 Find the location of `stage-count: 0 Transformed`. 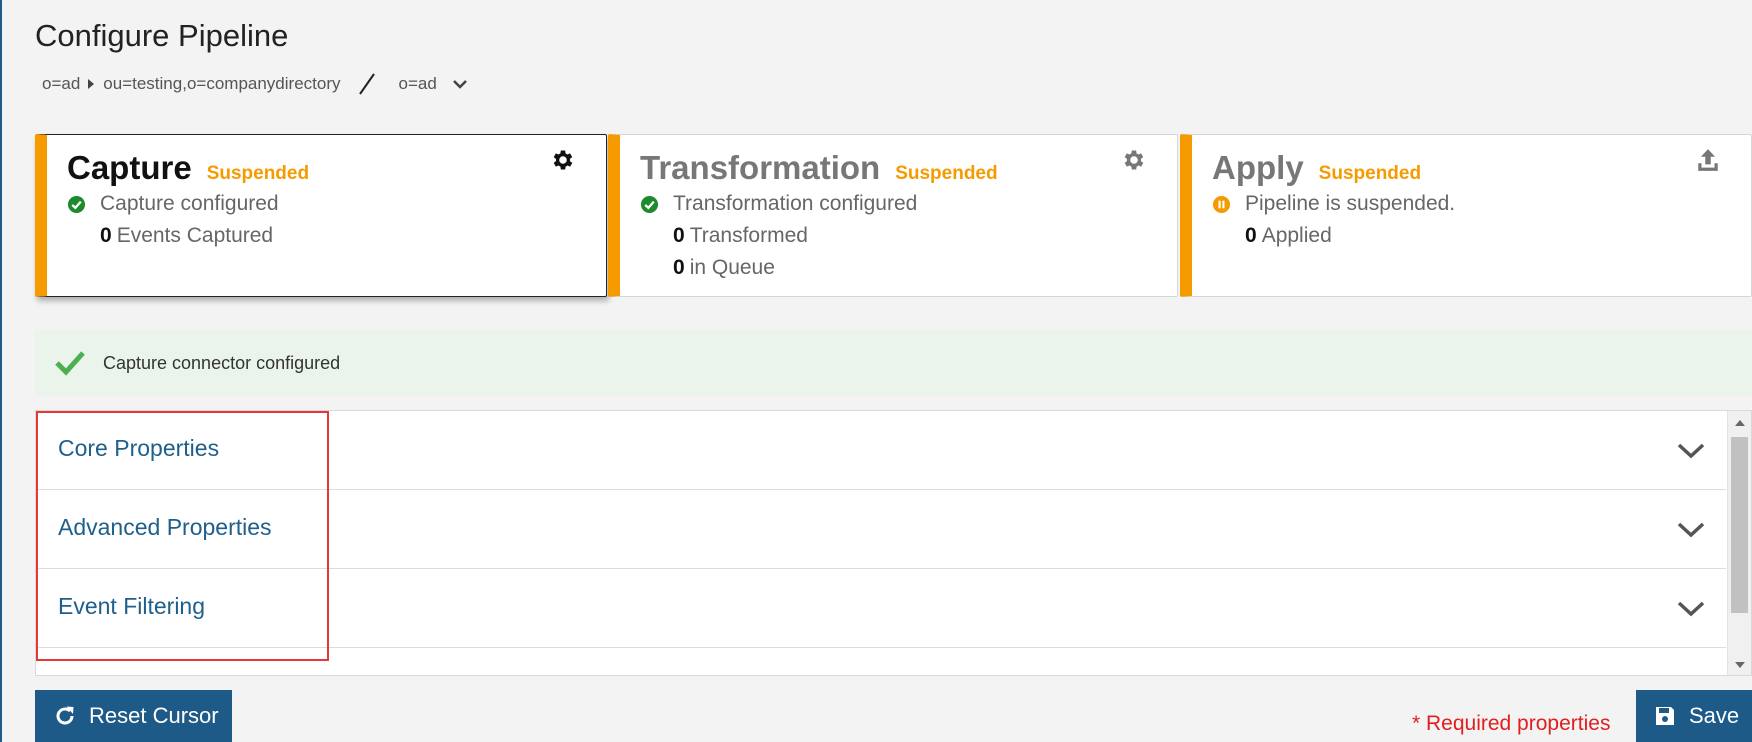

stage-count: 0 Transformed is located at coordinates (740, 236).